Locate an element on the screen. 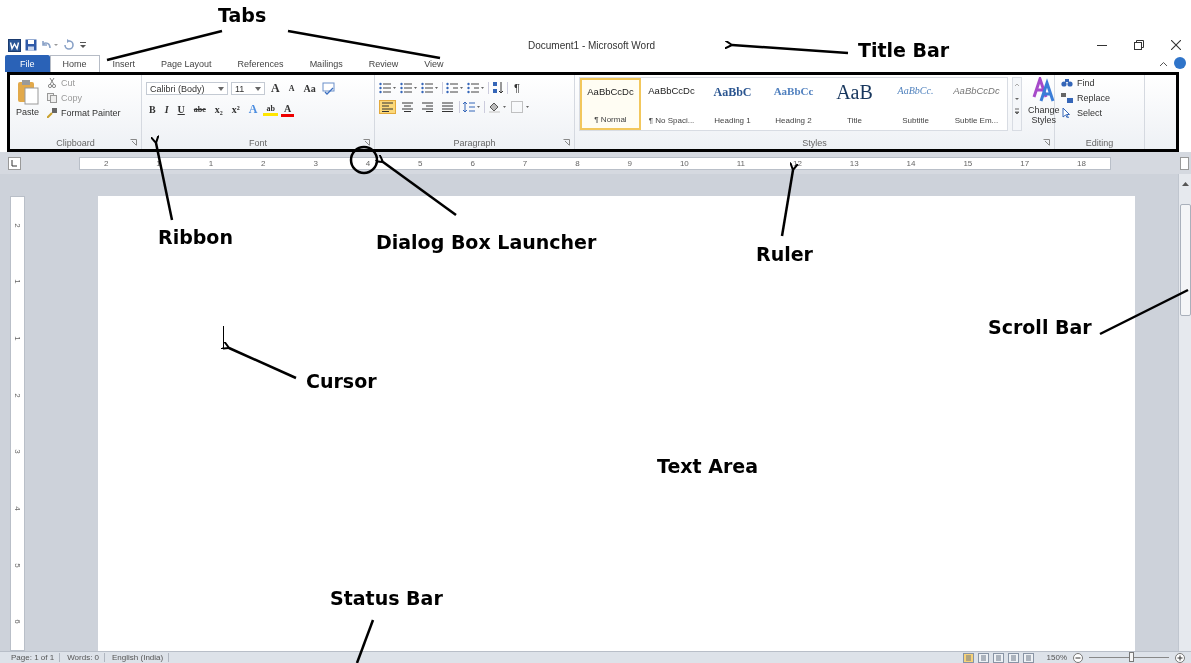 This screenshot has height=663, width=1191. group-label: Paragraph is located at coordinates (474, 142).